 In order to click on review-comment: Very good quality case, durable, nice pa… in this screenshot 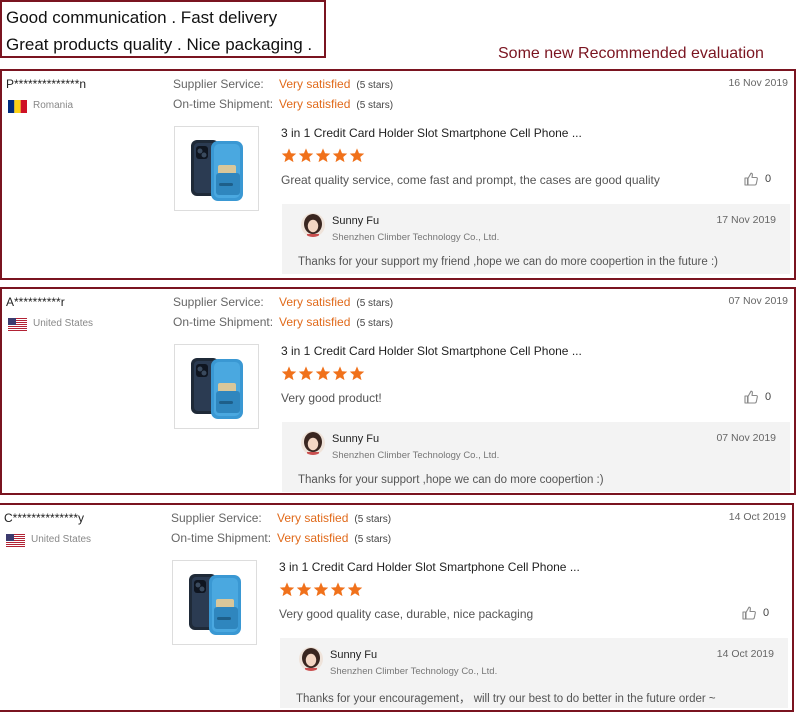, I will do `click(406, 614)`.